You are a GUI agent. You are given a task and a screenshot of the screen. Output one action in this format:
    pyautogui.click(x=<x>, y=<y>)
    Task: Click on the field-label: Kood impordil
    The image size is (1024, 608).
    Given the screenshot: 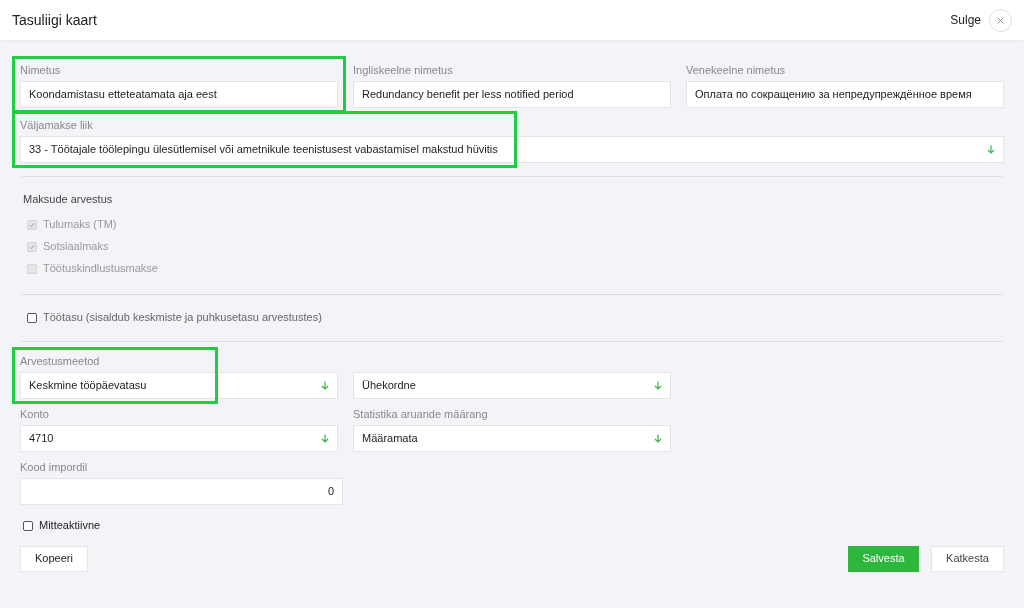 What is the action you would take?
    pyautogui.click(x=54, y=466)
    